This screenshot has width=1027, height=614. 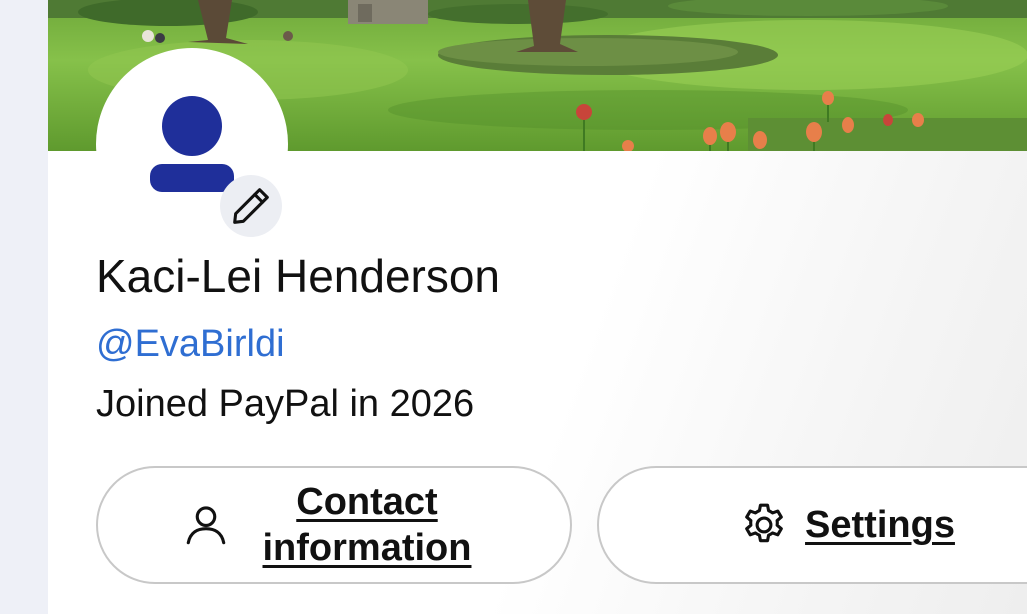 What do you see at coordinates (190, 344) in the screenshot?
I see `profile-handle: @EvaBirldi` at bounding box center [190, 344].